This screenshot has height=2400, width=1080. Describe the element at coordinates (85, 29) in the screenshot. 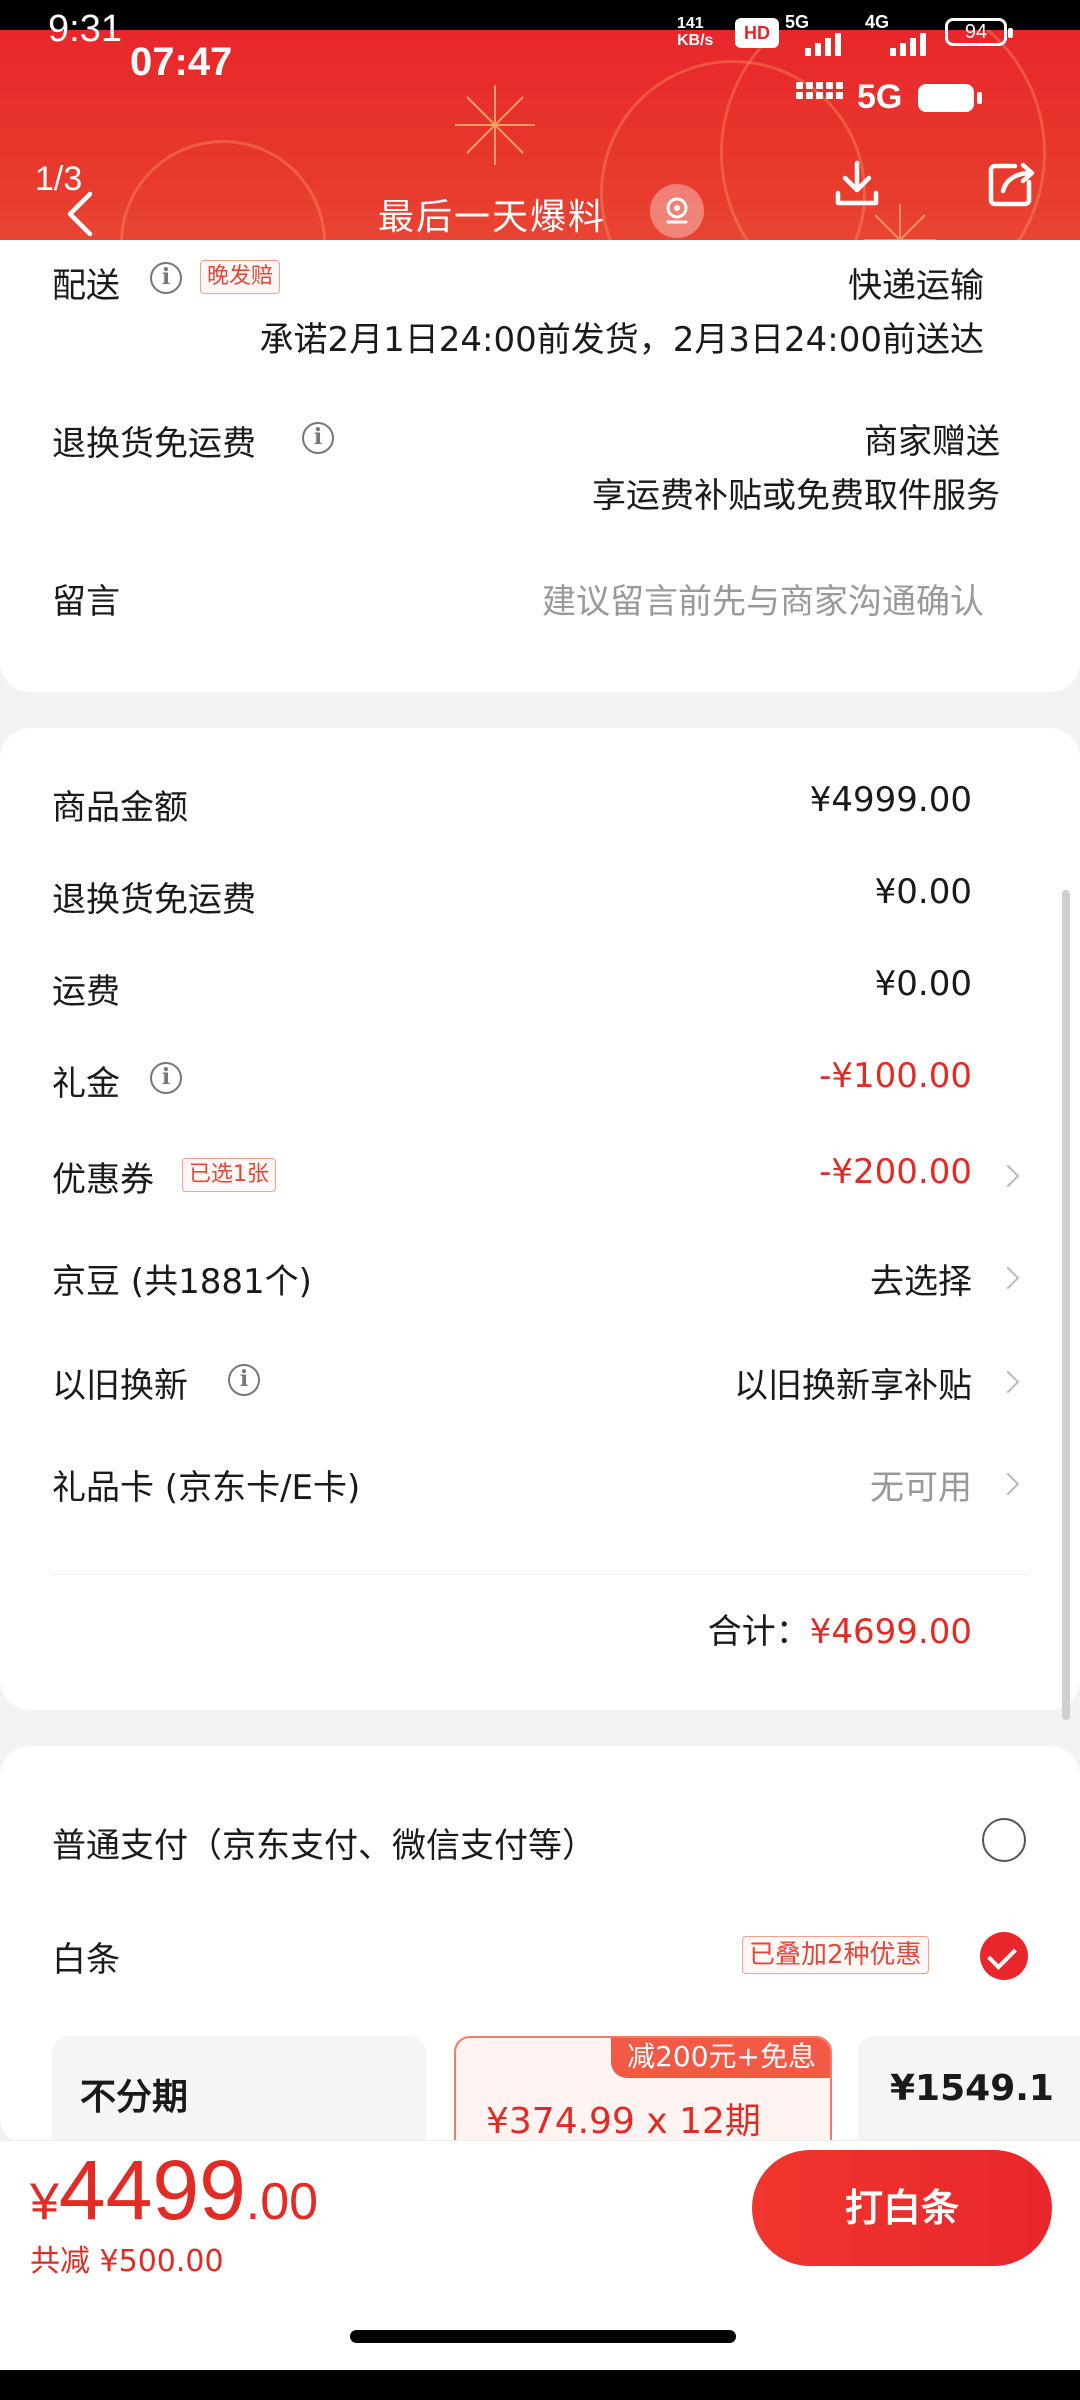

I see `status-time-outer: 9:31` at that location.